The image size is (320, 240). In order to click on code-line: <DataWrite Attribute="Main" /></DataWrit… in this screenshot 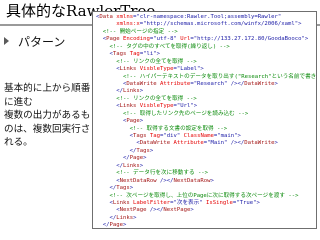, I will do `click(206, 143)`.